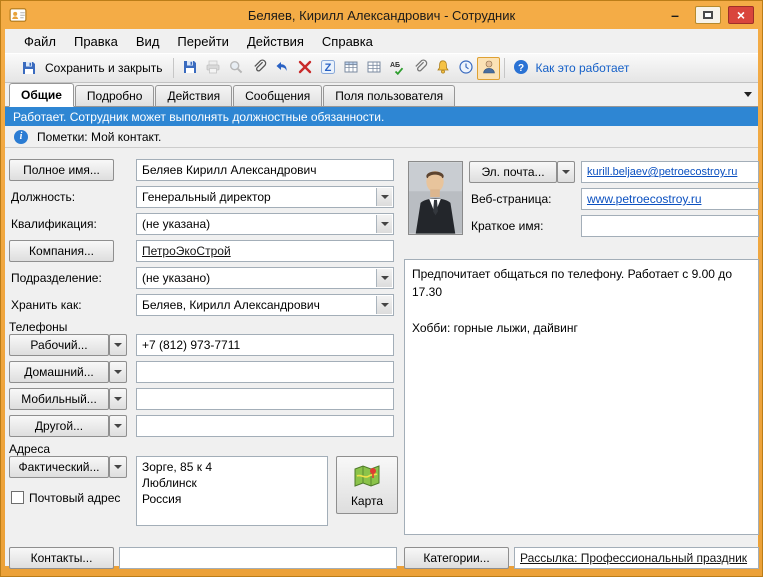  I want to click on file-as-combobox: Беляев, Кирилл Александрович, so click(265, 305).